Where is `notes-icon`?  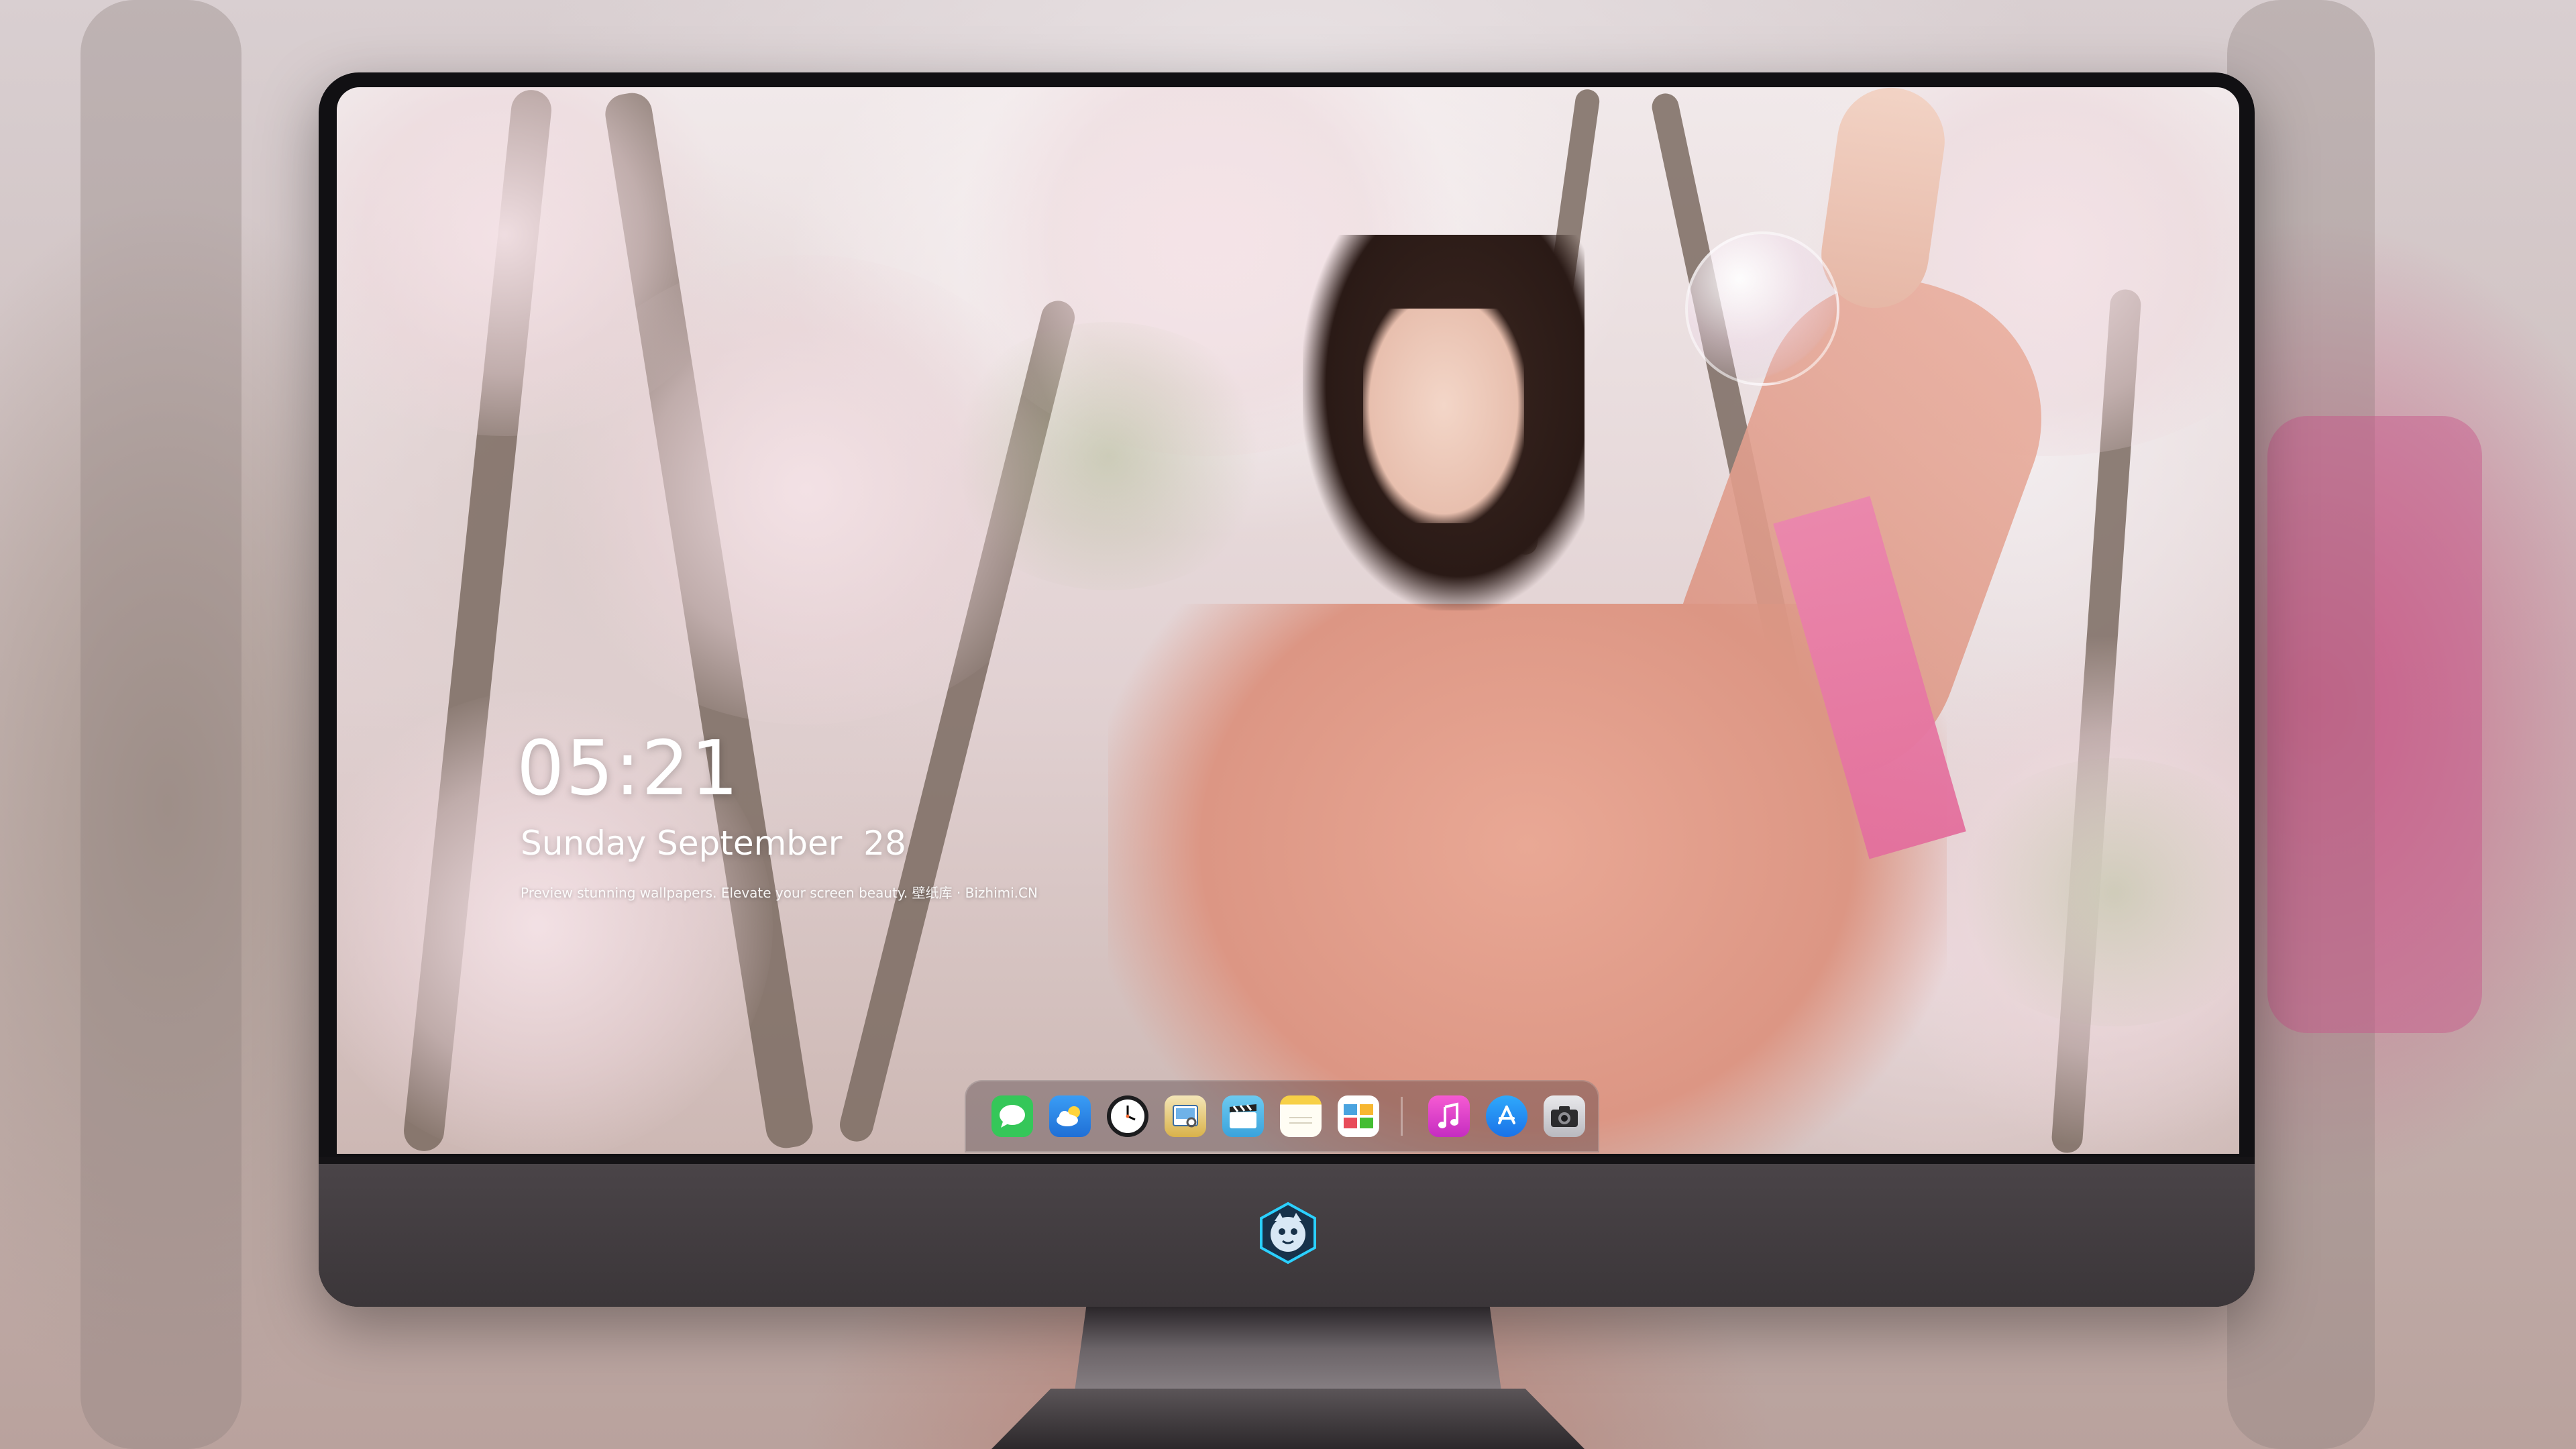
notes-icon is located at coordinates (1301, 1116).